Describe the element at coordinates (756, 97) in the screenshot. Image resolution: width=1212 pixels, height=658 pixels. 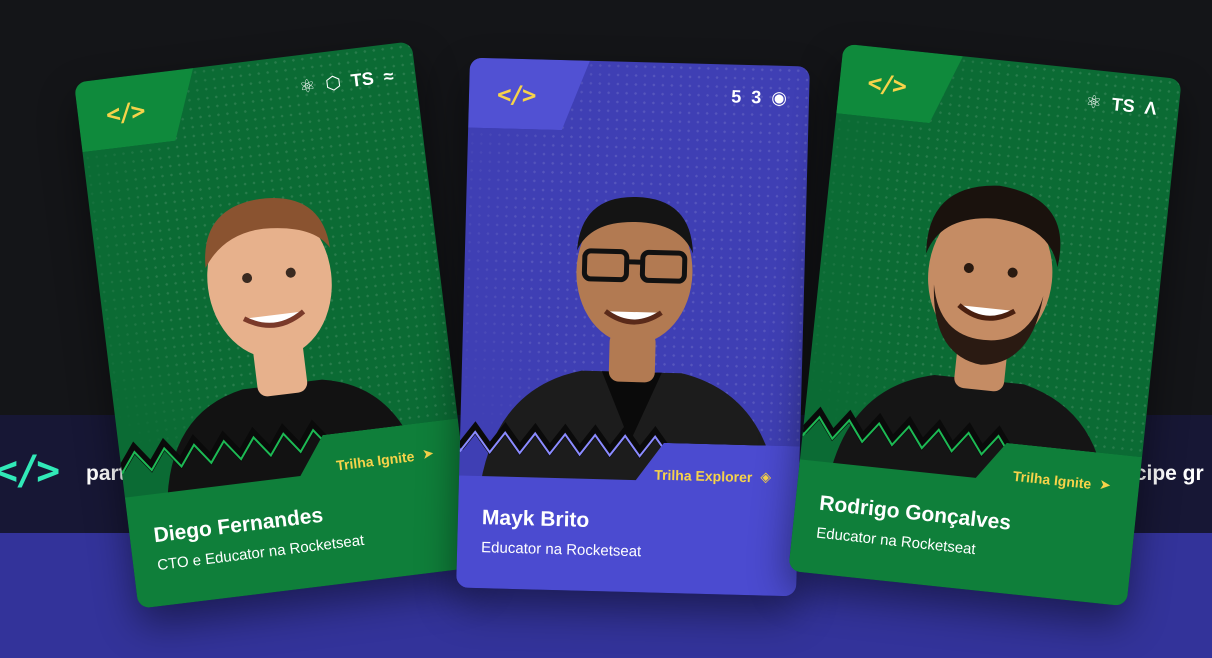
I see `css3-icon: 3` at that location.